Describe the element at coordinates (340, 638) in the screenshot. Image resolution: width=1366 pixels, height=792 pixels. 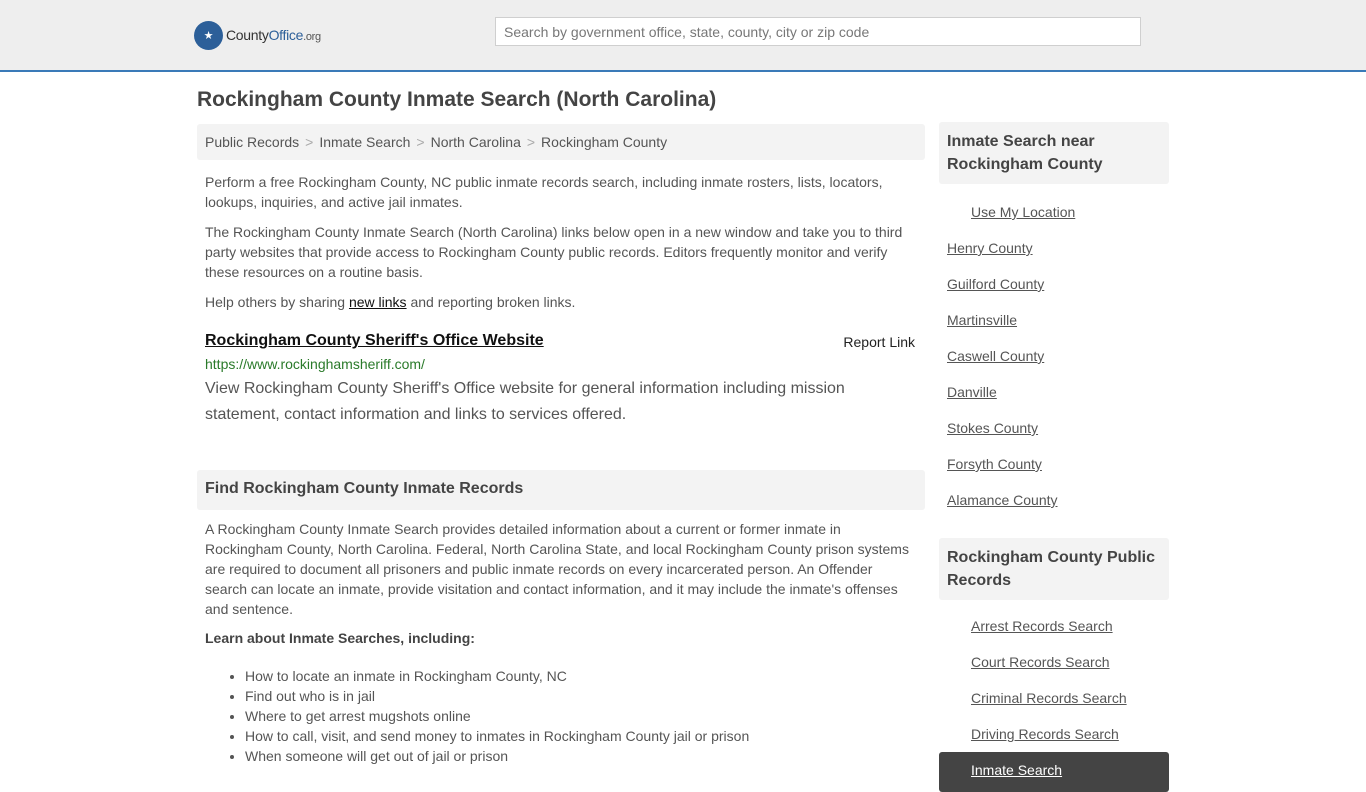
I see `learn-heading: Learn about Inmate Searches, including:` at that location.